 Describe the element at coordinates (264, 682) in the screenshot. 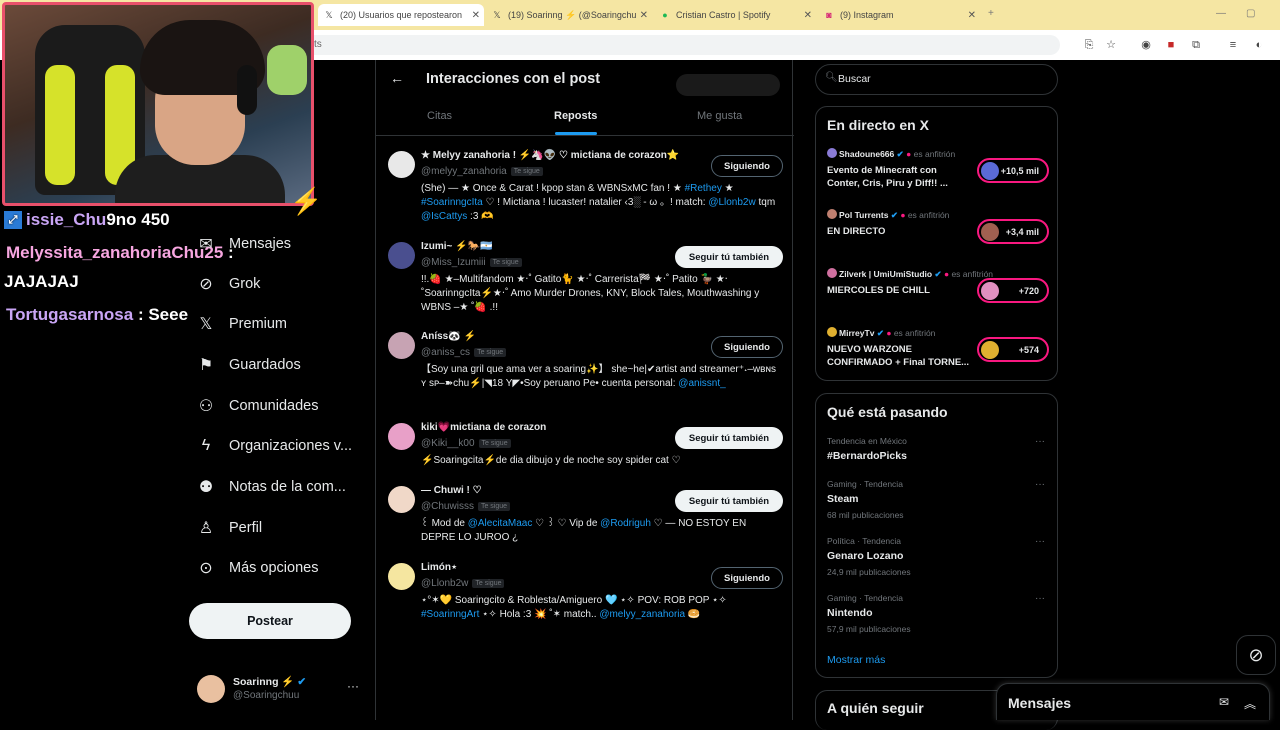

I see `profile-name: Soarinng ⚡` at that location.